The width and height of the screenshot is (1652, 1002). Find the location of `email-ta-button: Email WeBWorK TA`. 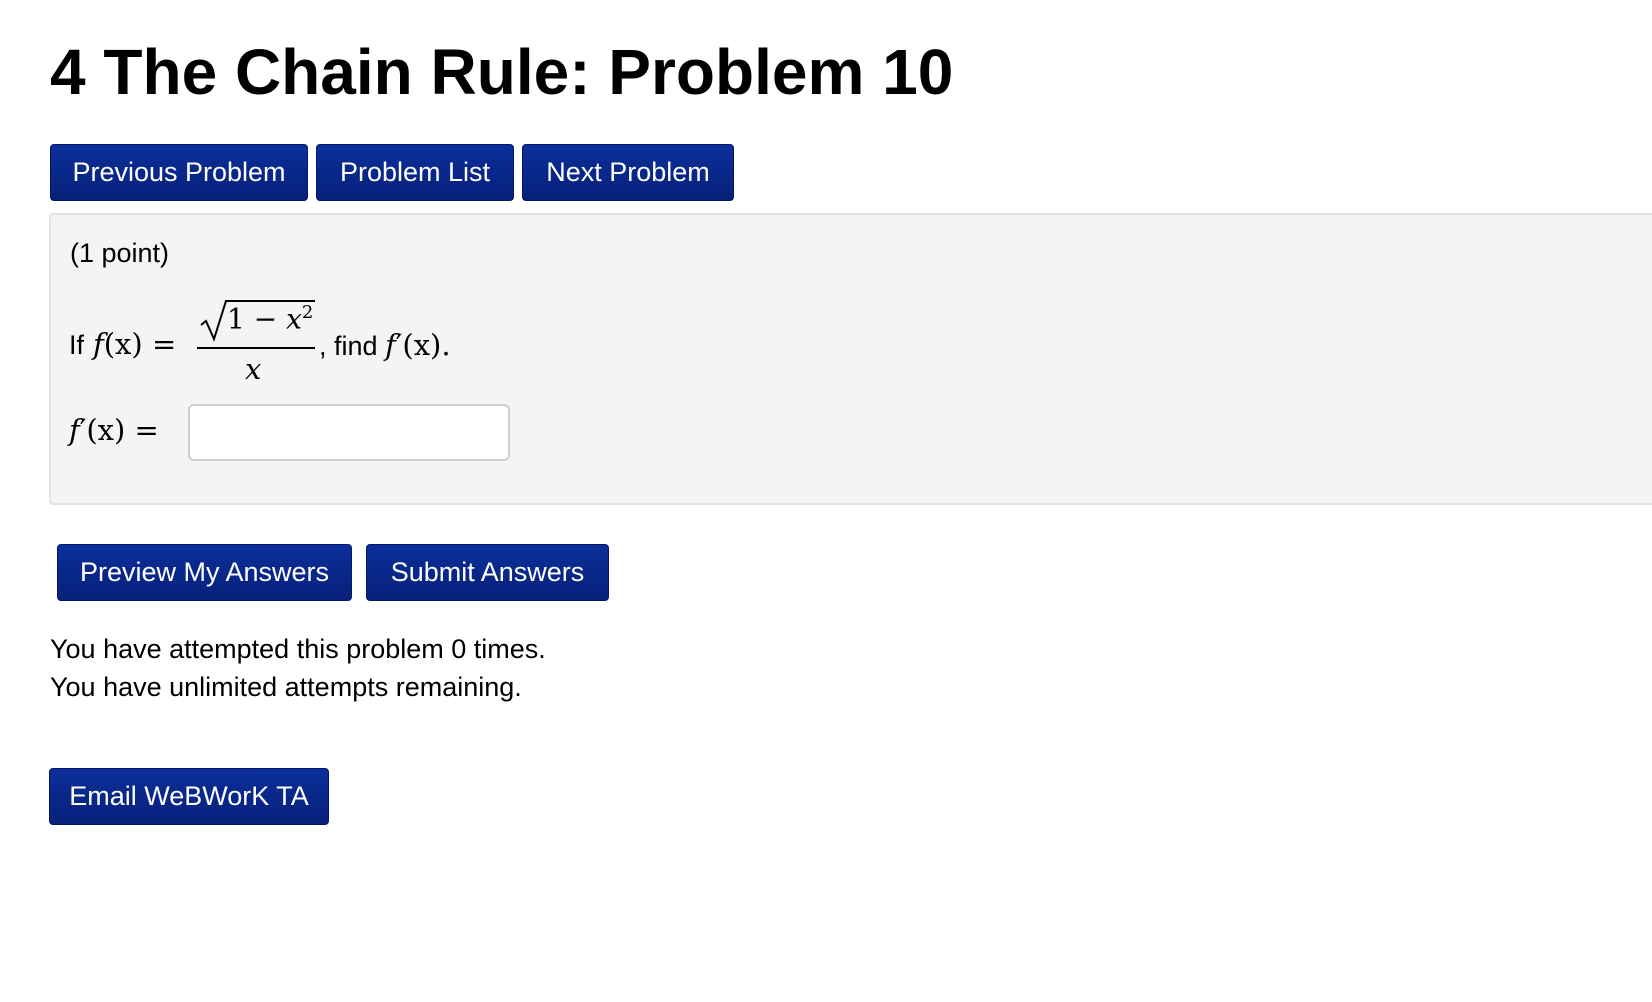

email-ta-button: Email WeBWorK TA is located at coordinates (189, 796).